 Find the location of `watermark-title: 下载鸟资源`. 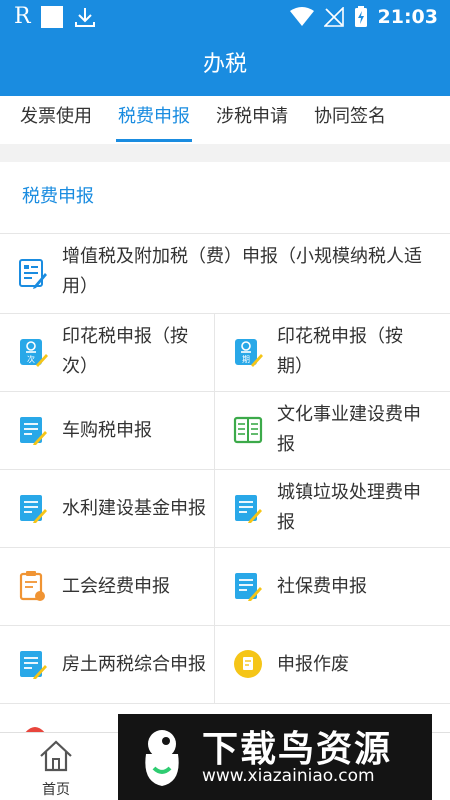

watermark-title: 下载鸟资源 is located at coordinates (297, 749).